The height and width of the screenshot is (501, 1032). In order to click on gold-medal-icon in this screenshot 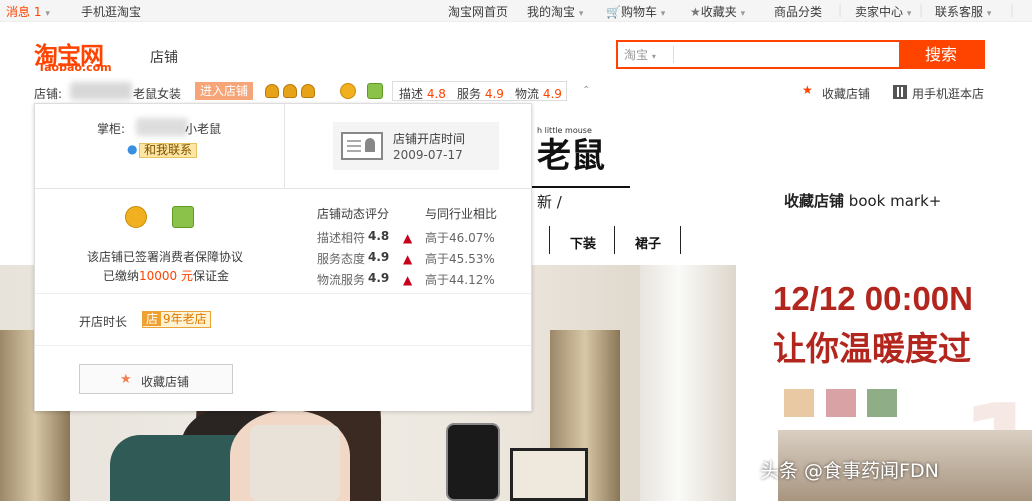, I will do `click(136, 217)`.